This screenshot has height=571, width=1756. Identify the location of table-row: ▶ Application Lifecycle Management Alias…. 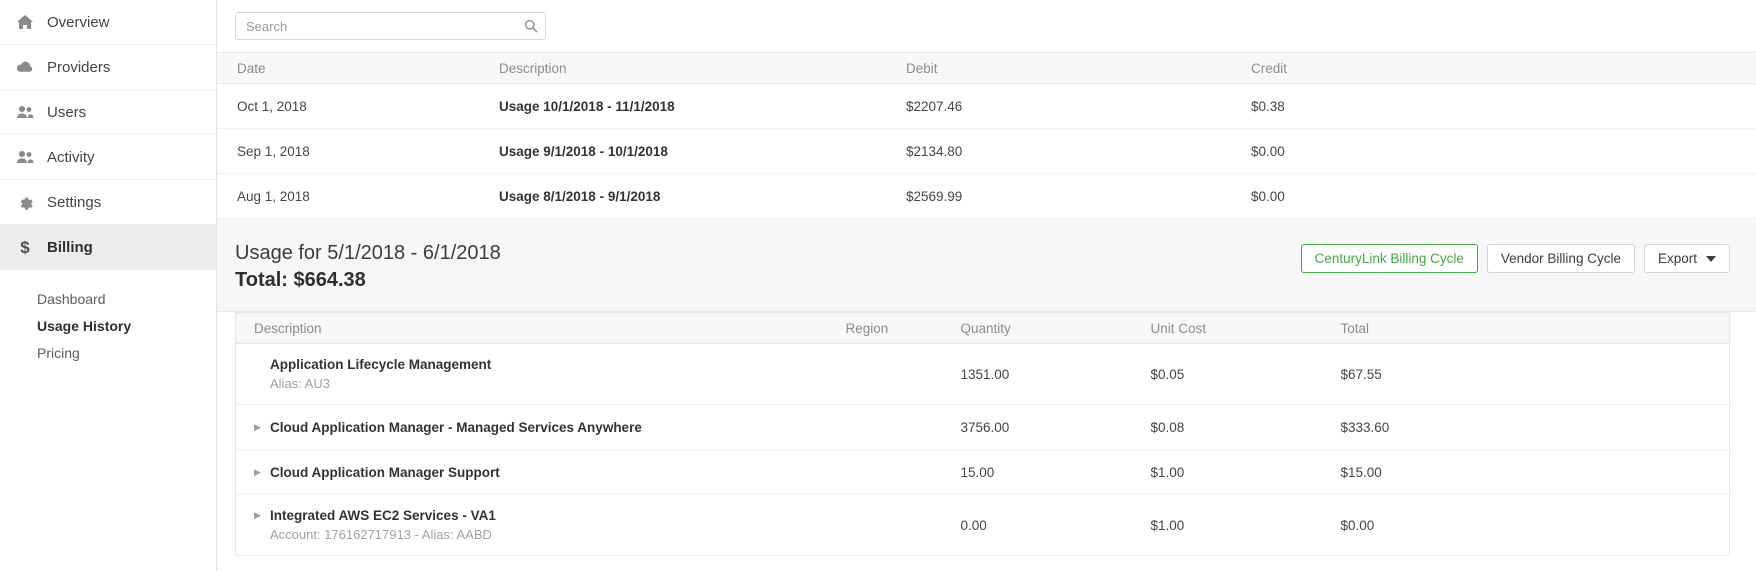
(982, 374).